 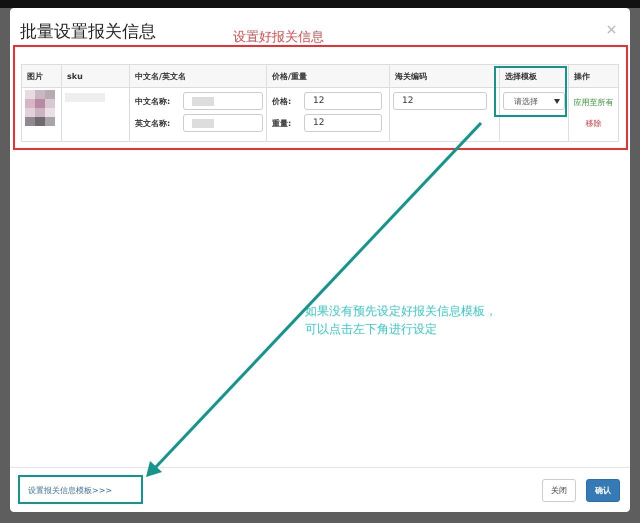 What do you see at coordinates (593, 123) in the screenshot?
I see `remove-link: 移除` at bounding box center [593, 123].